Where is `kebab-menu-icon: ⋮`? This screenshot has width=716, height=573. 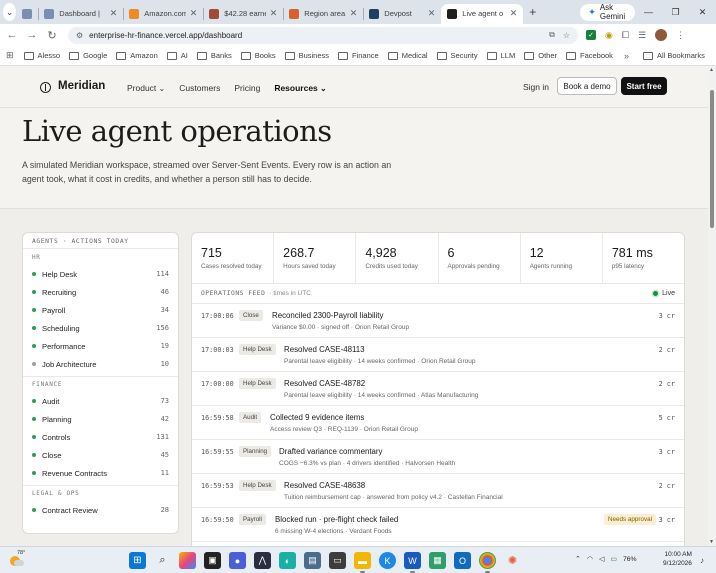
kebab-menu-icon: ⋮ is located at coordinates (680, 35).